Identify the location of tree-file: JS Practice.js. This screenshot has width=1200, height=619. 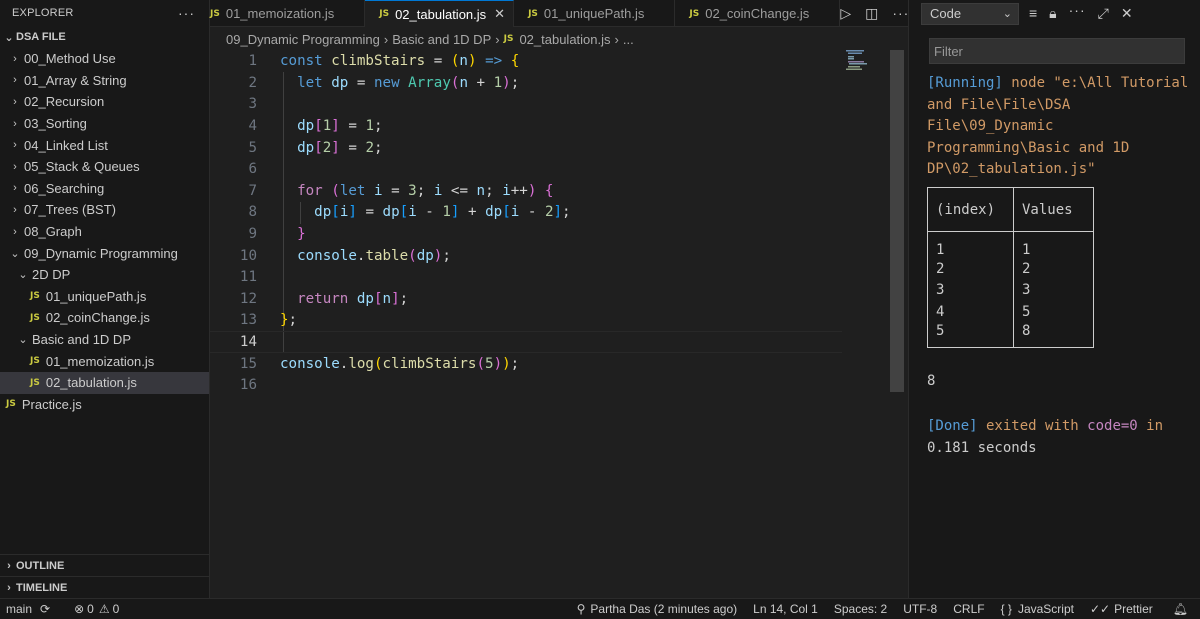
(104, 405).